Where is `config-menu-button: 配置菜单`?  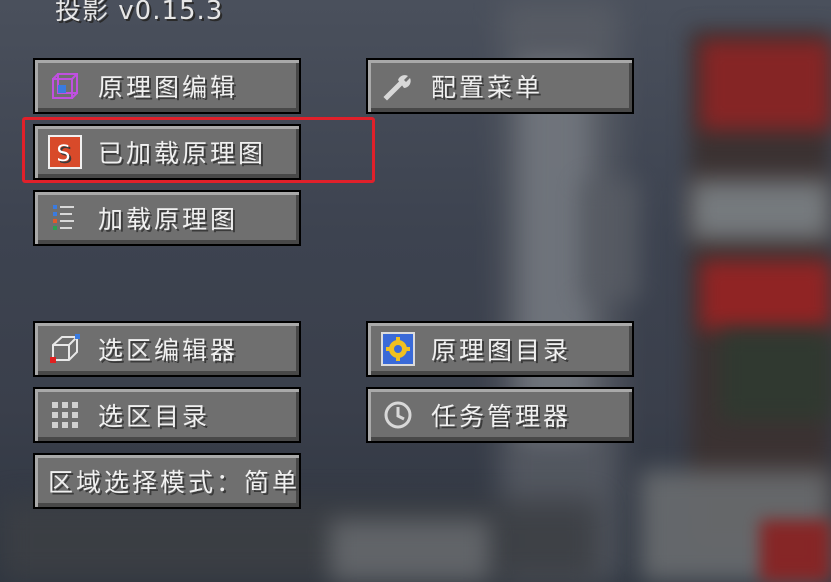 config-menu-button: 配置菜单 is located at coordinates (500, 86).